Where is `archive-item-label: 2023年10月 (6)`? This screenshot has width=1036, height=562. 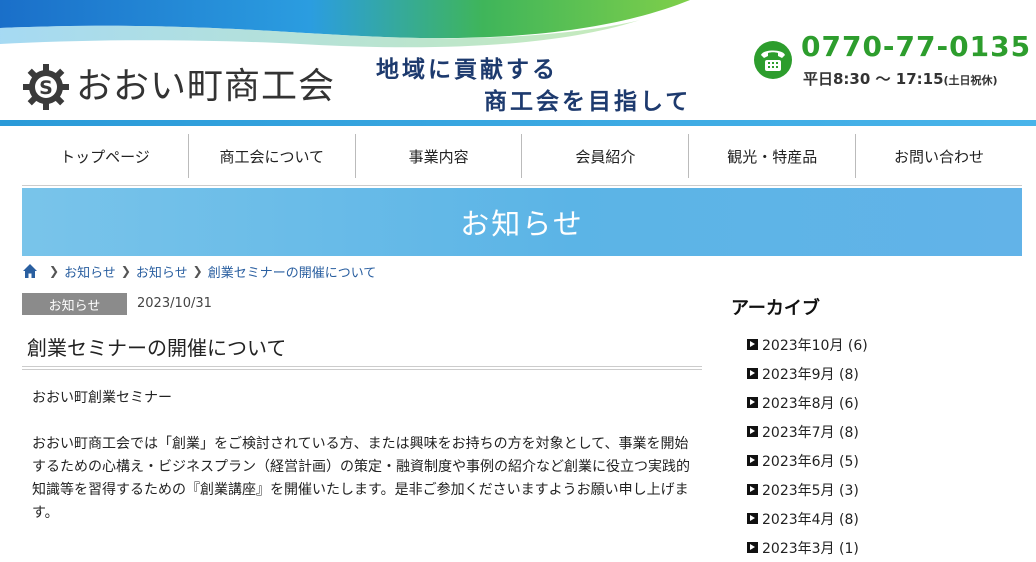
archive-item-label: 2023年10月 (6) is located at coordinates (815, 345).